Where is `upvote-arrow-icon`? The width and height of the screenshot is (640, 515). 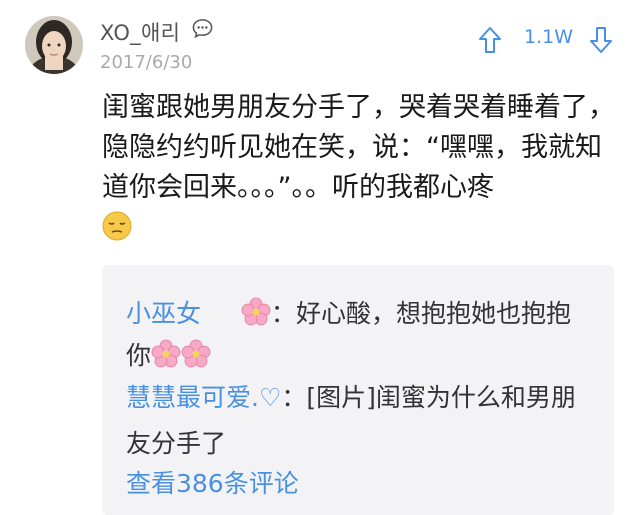
upvote-arrow-icon is located at coordinates (490, 40).